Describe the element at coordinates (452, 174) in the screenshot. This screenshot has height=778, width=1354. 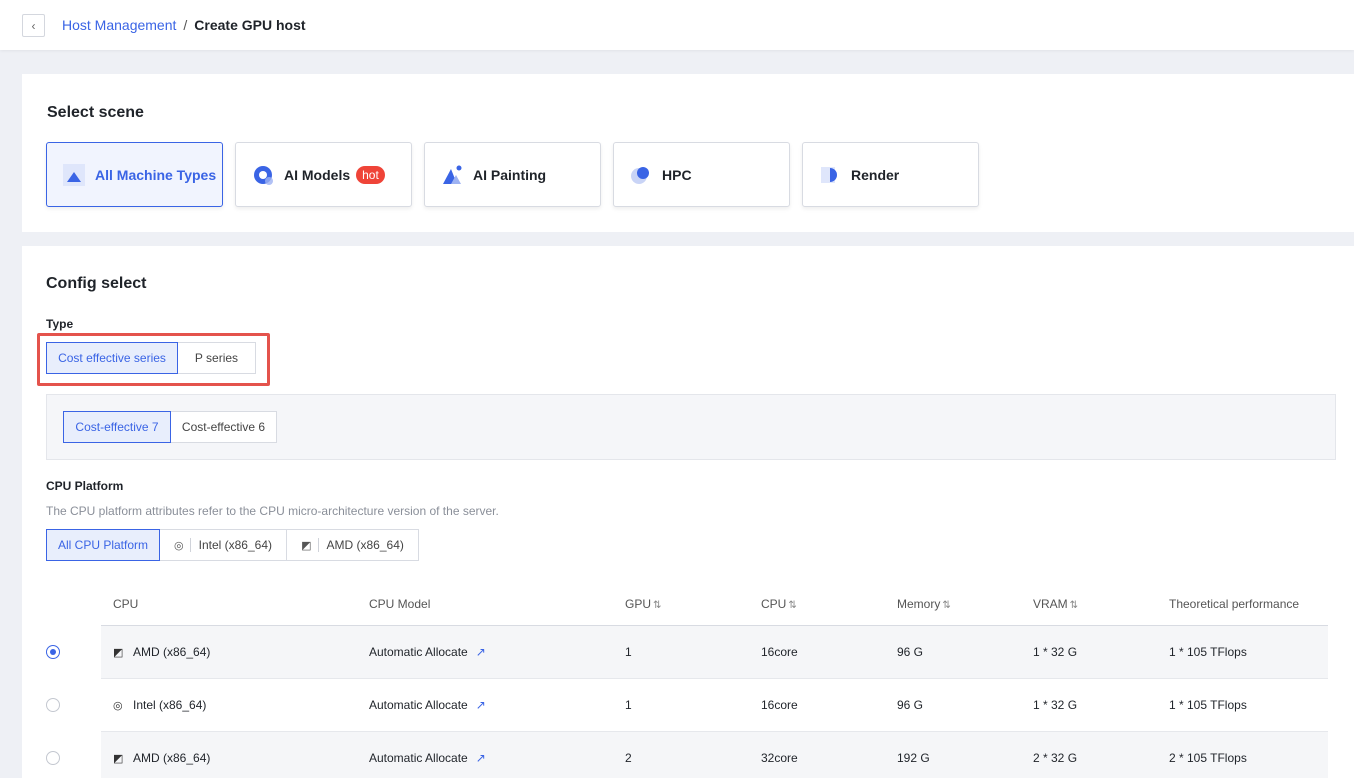
I see `ai-painting-icon` at that location.